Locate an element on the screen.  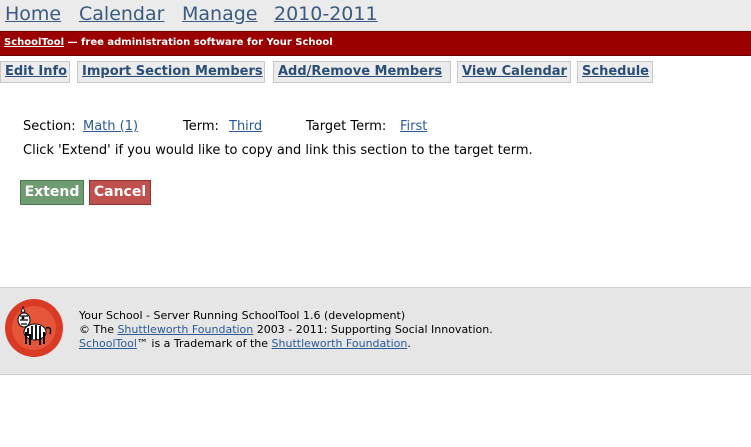
target-term-label: Target Term: is located at coordinates (346, 126).